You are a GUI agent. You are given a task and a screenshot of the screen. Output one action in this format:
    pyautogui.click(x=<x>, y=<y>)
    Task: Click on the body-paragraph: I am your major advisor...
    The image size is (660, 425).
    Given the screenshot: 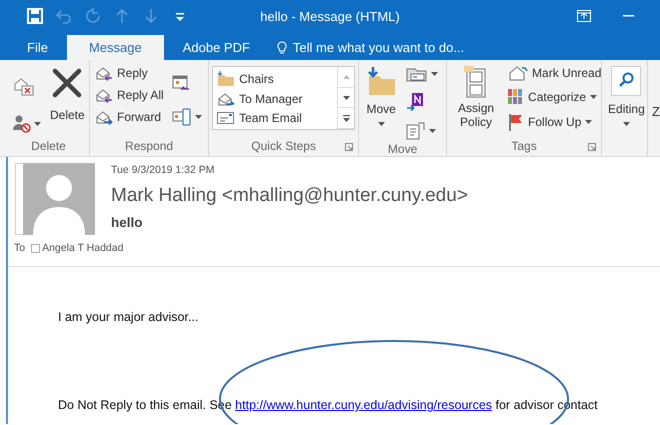 What is the action you would take?
    pyautogui.click(x=129, y=317)
    